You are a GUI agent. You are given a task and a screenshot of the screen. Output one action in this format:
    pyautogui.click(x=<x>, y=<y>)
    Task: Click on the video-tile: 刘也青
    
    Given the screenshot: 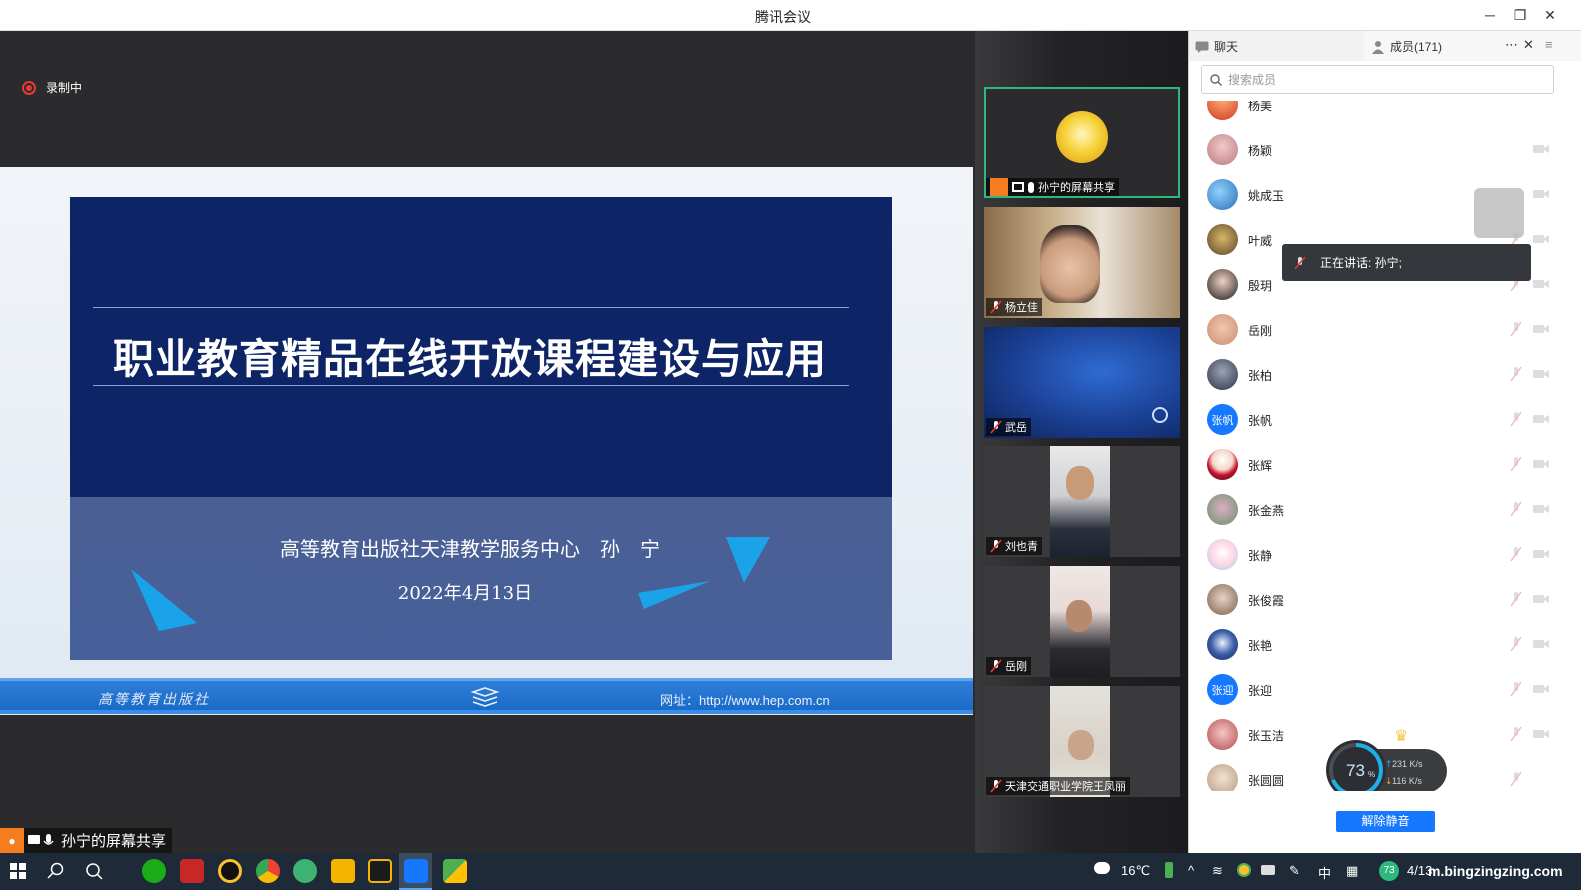 What is the action you would take?
    pyautogui.click(x=1082, y=501)
    